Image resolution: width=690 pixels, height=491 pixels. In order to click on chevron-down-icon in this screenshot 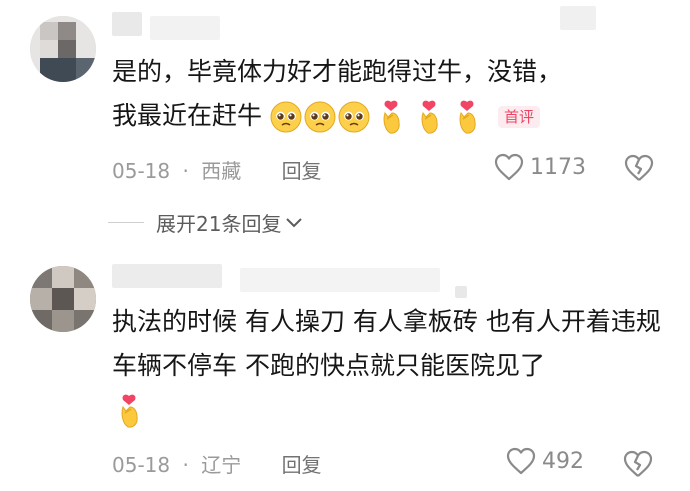, I will do `click(294, 222)`.